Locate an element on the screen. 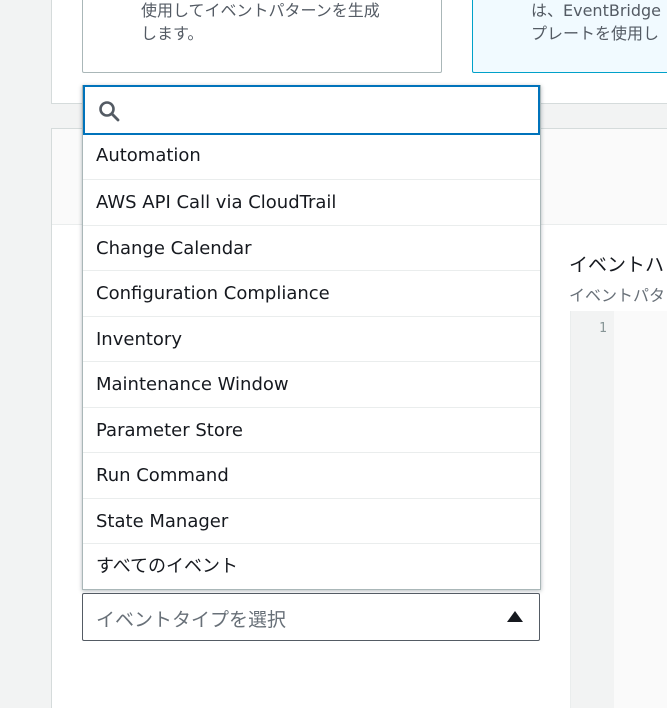 This screenshot has width=667, height=708. search-icon is located at coordinates (109, 111).